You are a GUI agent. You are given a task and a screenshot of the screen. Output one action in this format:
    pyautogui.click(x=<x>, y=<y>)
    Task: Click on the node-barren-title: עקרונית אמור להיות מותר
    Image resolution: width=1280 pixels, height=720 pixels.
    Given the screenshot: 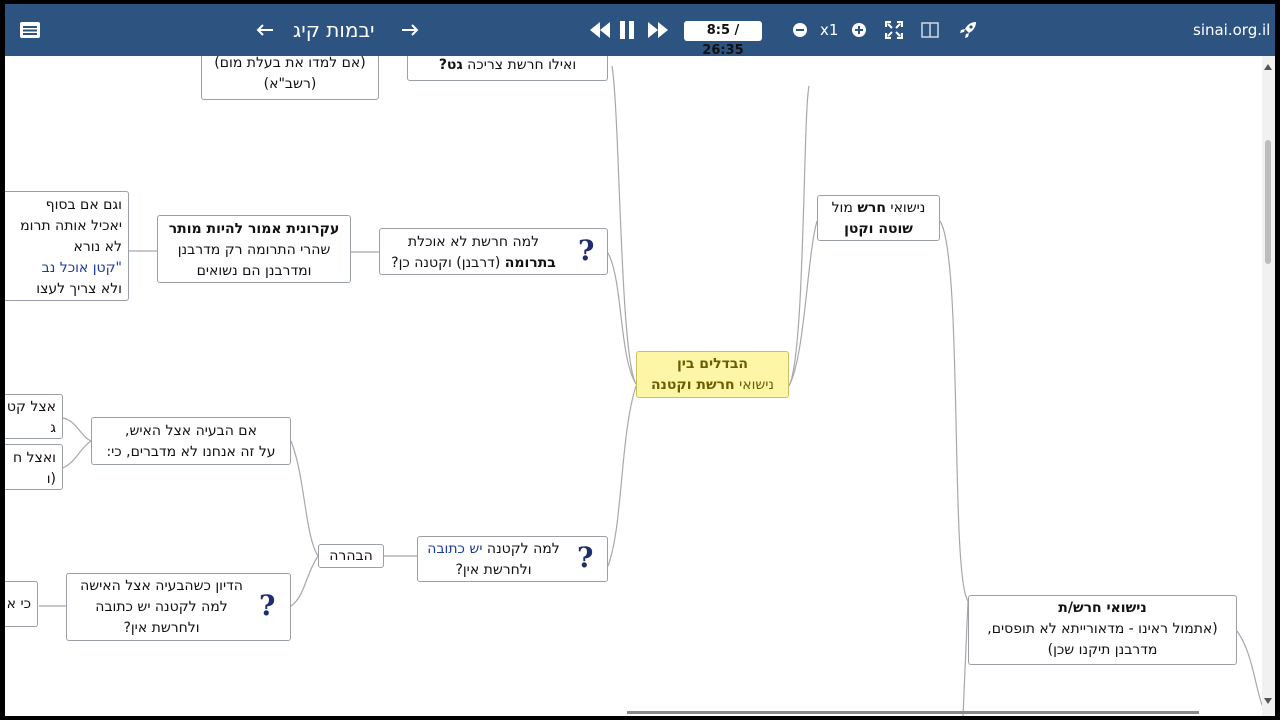 What is the action you would take?
    pyautogui.click(x=254, y=229)
    